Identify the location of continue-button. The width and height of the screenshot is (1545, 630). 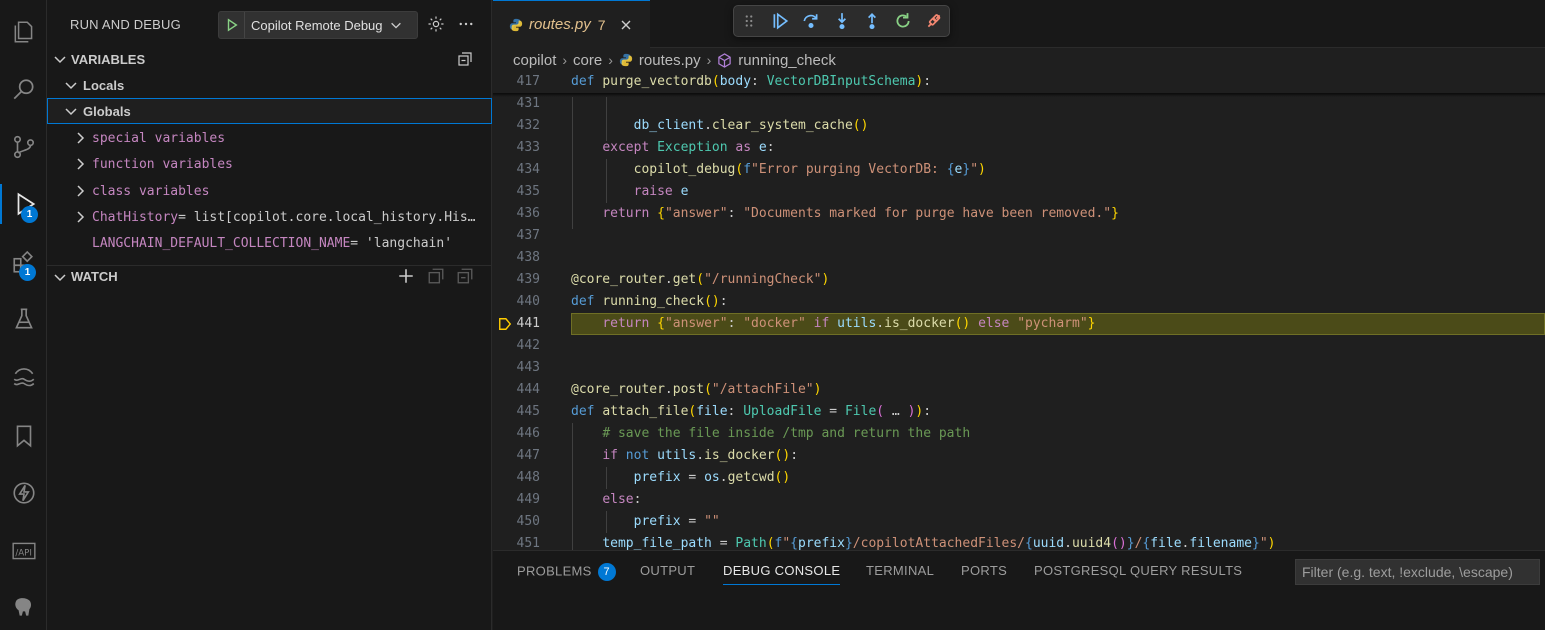
(780, 21).